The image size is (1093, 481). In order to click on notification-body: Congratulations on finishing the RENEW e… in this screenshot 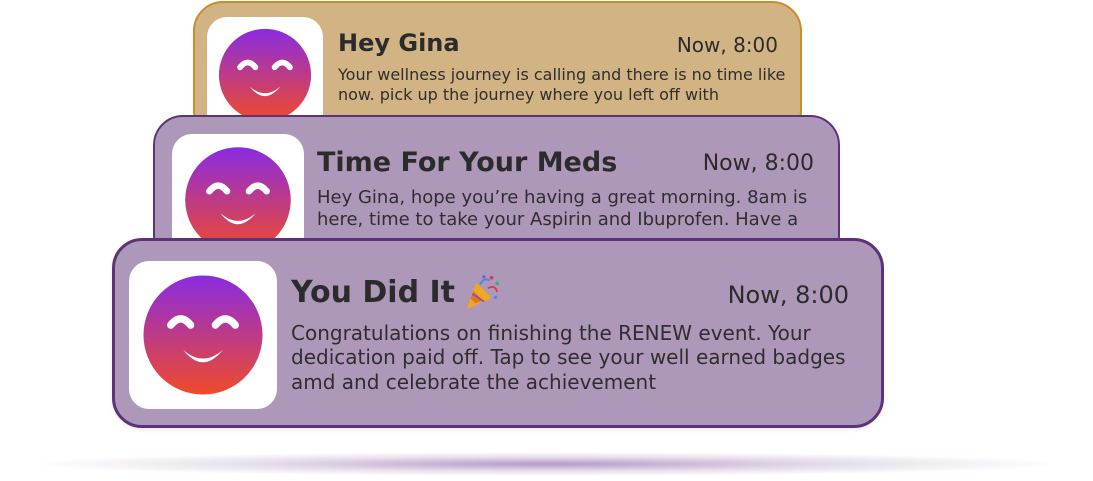, I will do `click(568, 357)`.